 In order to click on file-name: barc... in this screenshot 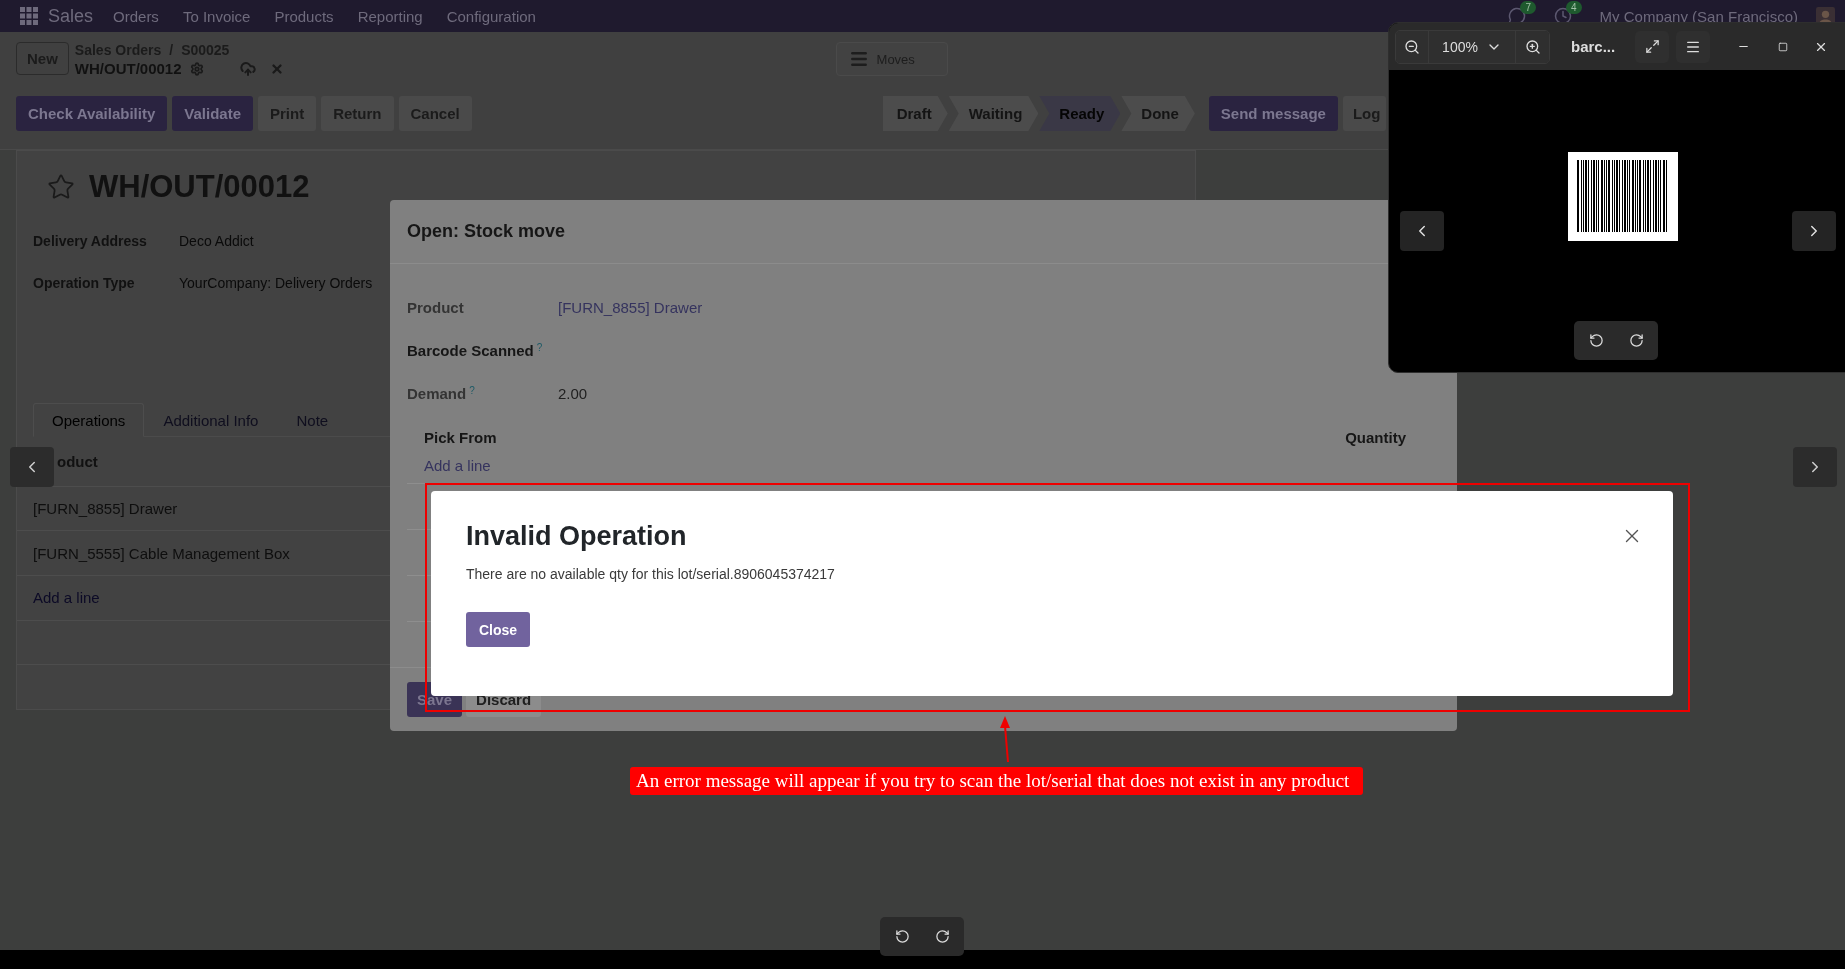, I will do `click(1593, 46)`.